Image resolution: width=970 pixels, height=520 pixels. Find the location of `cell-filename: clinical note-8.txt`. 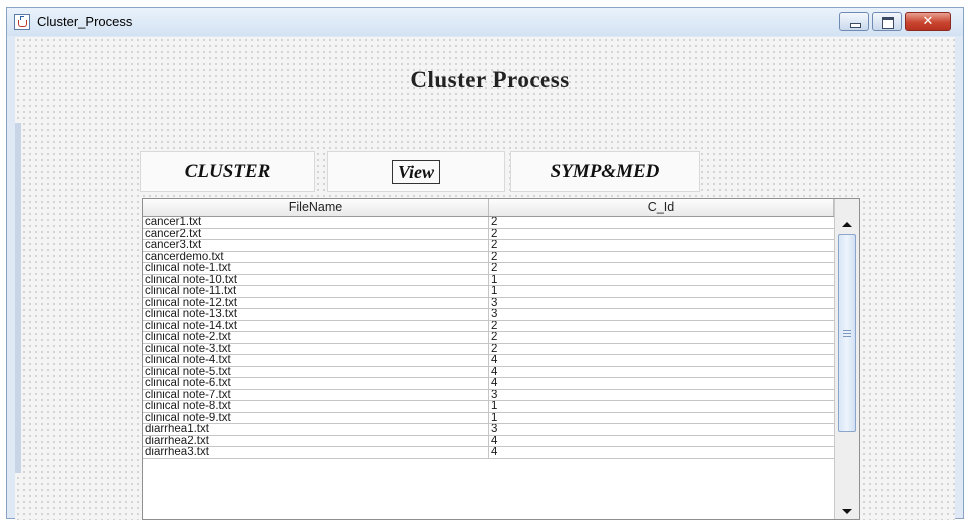

cell-filename: clinical note-8.txt is located at coordinates (316, 406).